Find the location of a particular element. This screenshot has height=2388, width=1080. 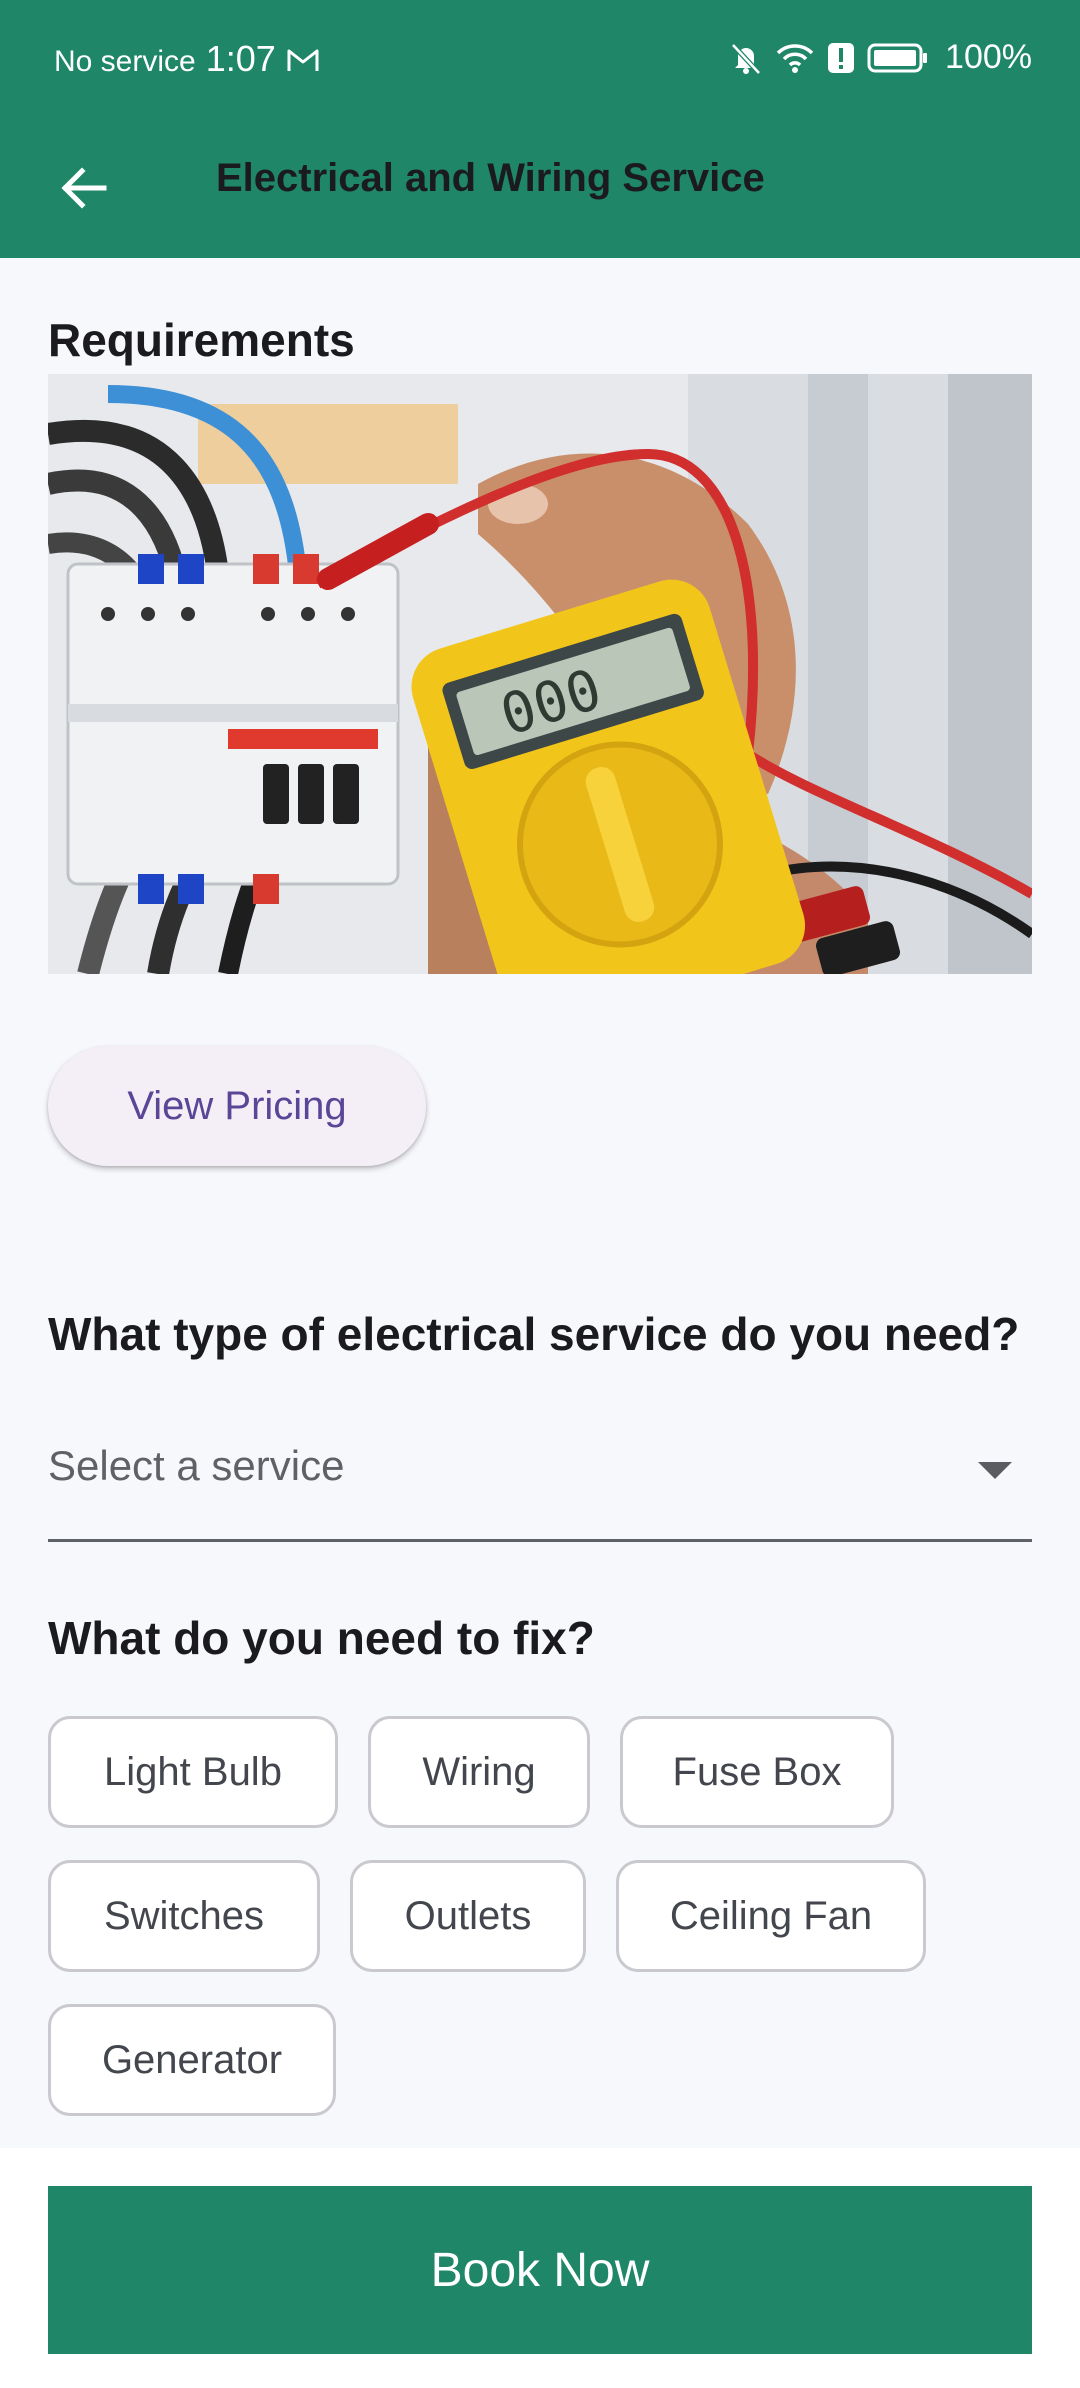

wifi-icon is located at coordinates (795, 58).